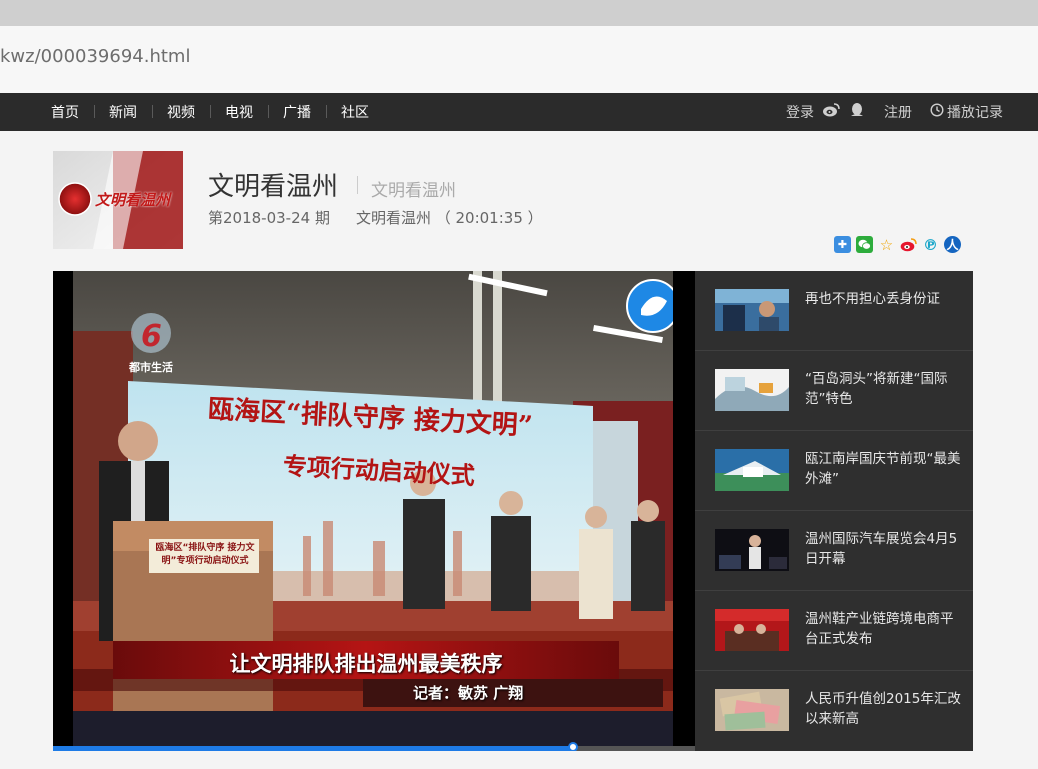 Image resolution: width=1038 pixels, height=769 pixels. Describe the element at coordinates (65, 112) in the screenshot. I see `nav-home: 首页` at that location.